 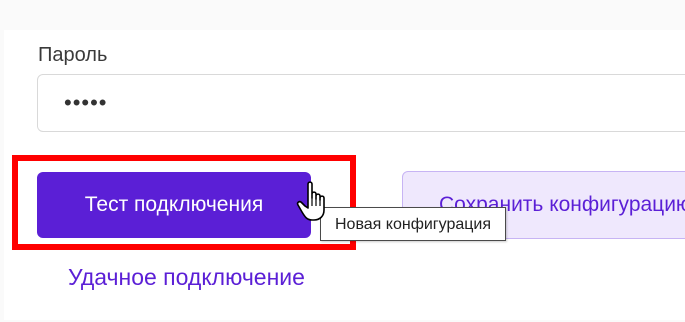 I want to click on hand-pointer-icon, so click(x=310, y=201).